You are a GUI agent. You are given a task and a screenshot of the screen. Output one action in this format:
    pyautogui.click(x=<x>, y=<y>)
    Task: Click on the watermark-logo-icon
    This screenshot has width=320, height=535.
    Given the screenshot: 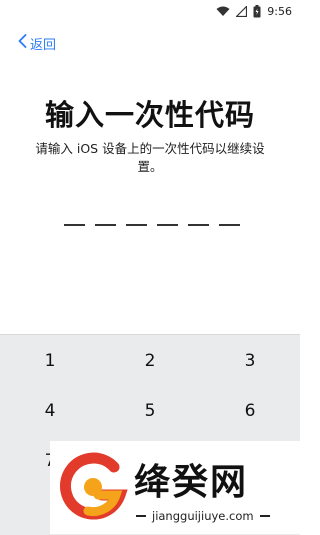 What is the action you would take?
    pyautogui.click(x=94, y=486)
    